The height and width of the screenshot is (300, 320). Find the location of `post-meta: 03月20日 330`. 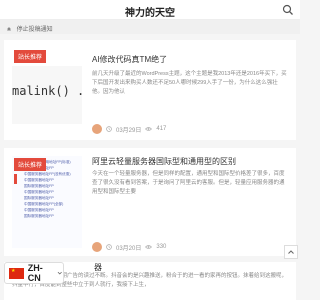

post-meta: 03月20日 330 is located at coordinates (129, 247).